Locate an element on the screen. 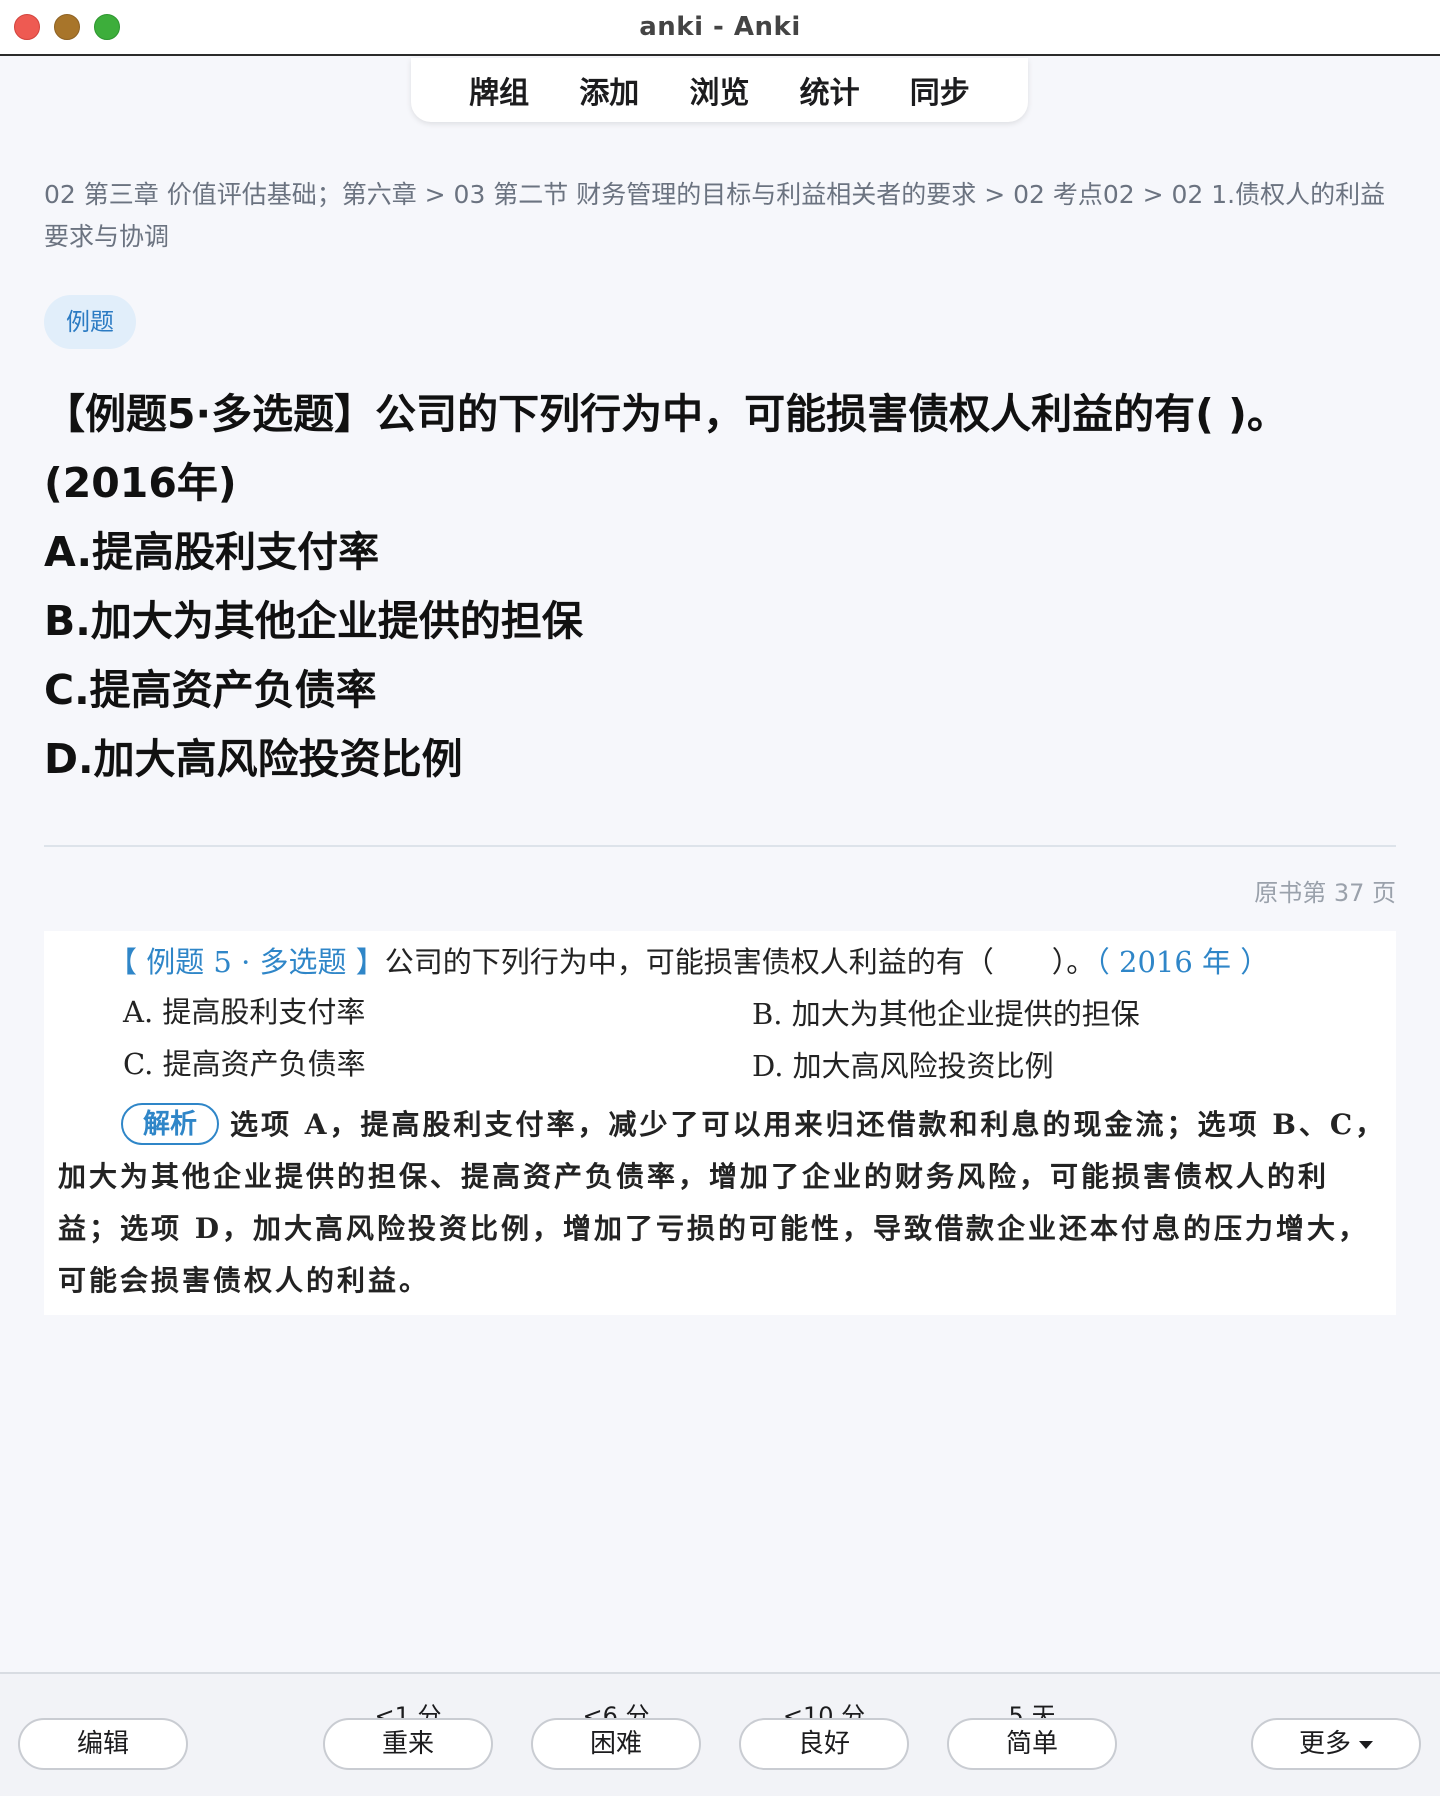 This screenshot has width=1440, height=1796. nav-decks: 牌组 is located at coordinates (499, 90).